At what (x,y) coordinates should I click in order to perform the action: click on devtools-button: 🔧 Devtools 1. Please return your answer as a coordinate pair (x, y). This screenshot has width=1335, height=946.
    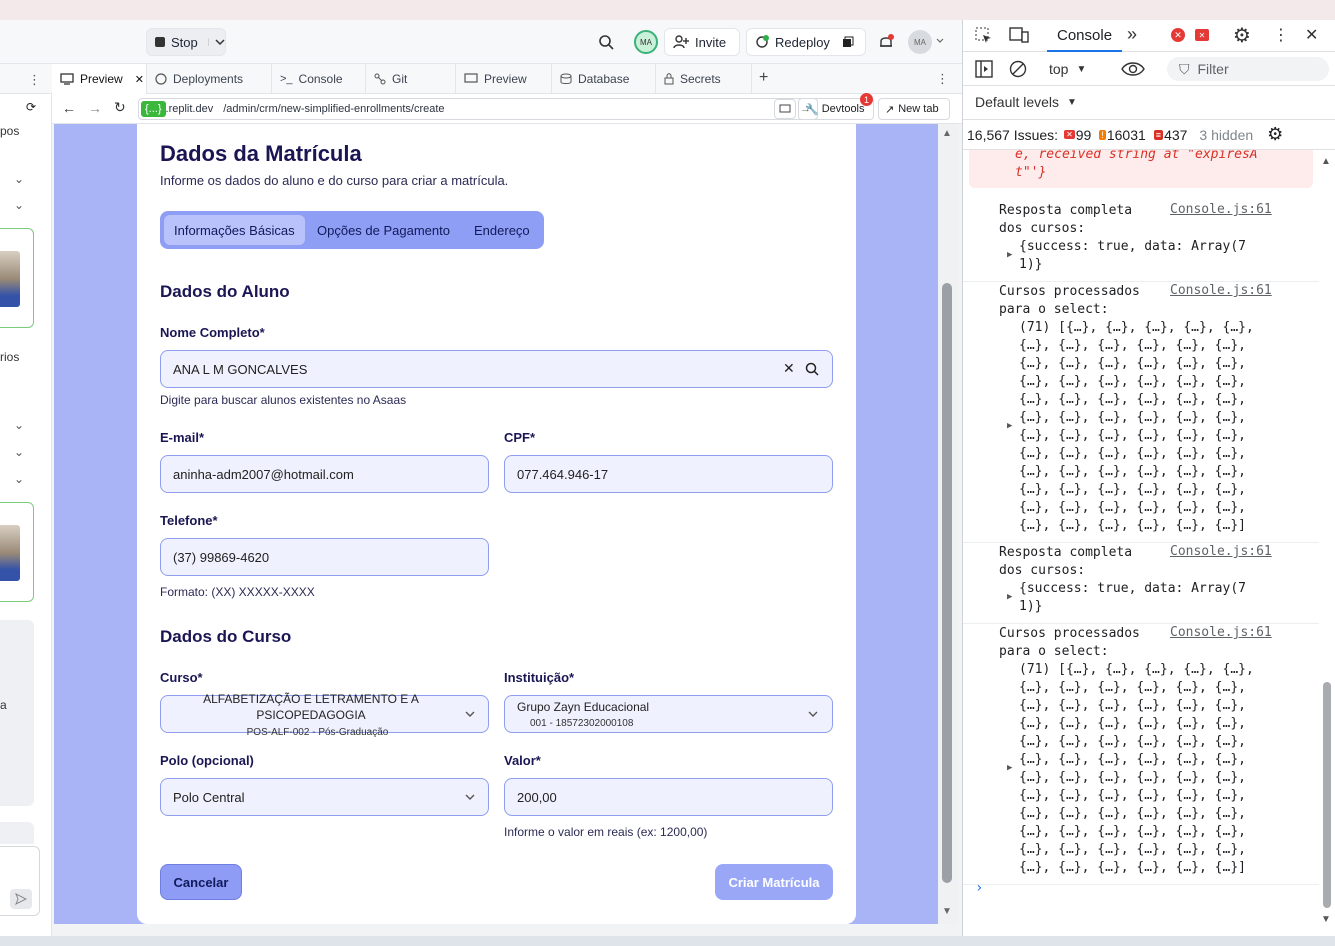
    Looking at the image, I should click on (836, 106).